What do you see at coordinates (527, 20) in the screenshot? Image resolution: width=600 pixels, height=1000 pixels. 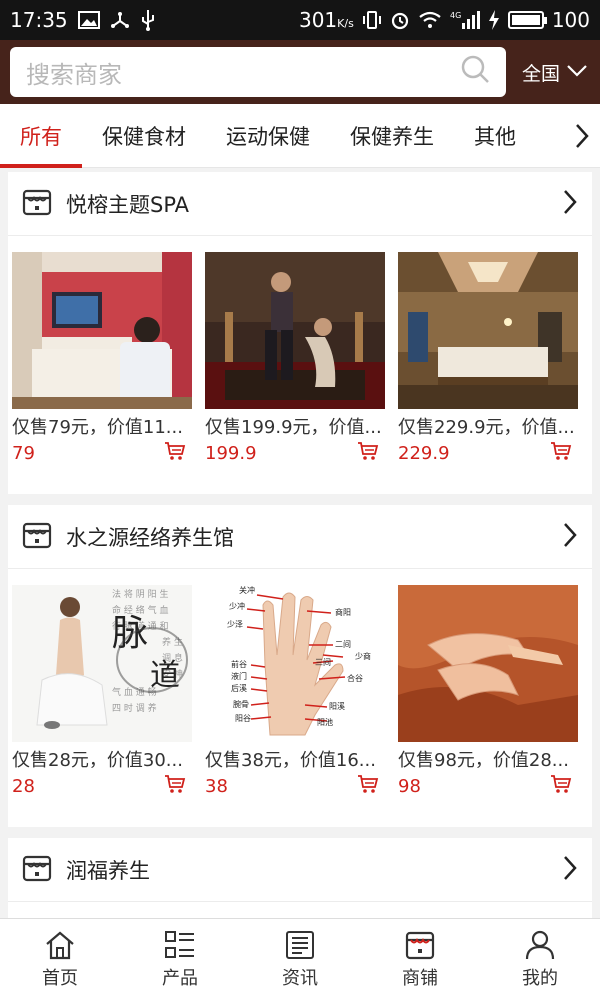 I see `battery-icon` at bounding box center [527, 20].